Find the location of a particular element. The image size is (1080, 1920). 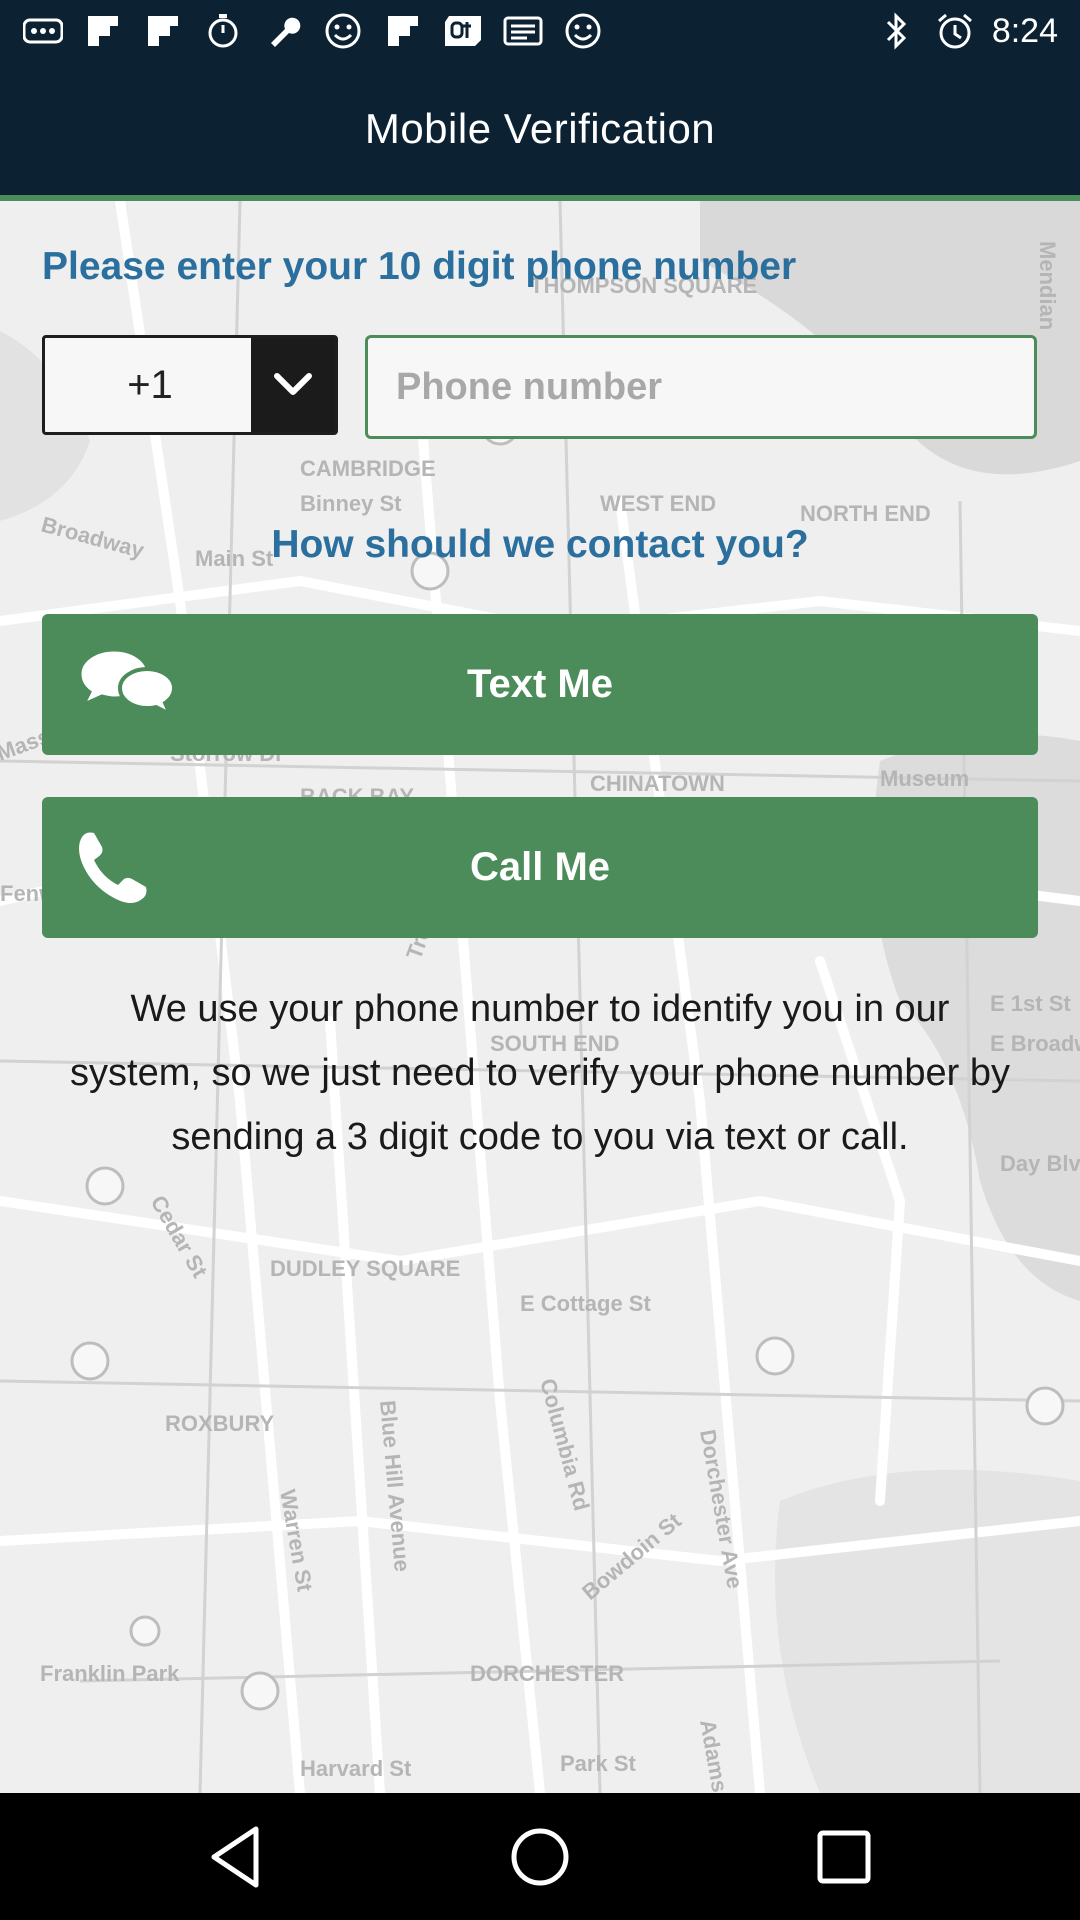

recents-icon is located at coordinates (844, 1857).